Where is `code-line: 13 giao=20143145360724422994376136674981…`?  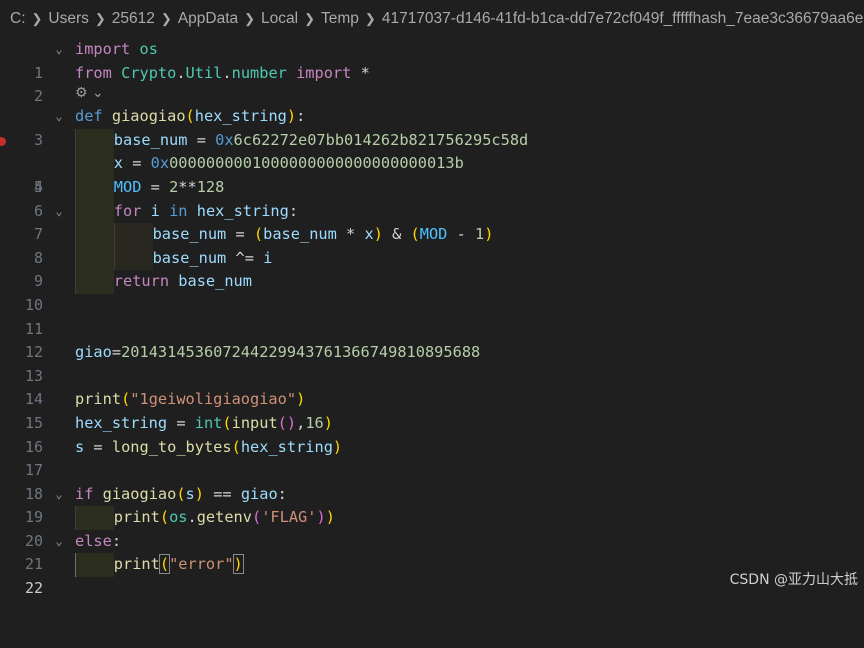
code-line: 13 giao=20143145360724422994376136674981… is located at coordinates (432, 363).